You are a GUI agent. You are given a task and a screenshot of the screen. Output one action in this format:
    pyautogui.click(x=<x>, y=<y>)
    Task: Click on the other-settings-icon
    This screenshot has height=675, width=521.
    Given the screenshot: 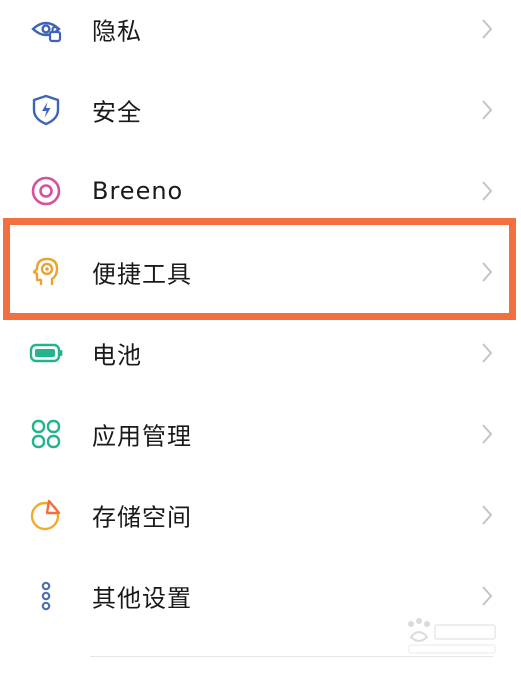 What is the action you would take?
    pyautogui.click(x=46, y=596)
    